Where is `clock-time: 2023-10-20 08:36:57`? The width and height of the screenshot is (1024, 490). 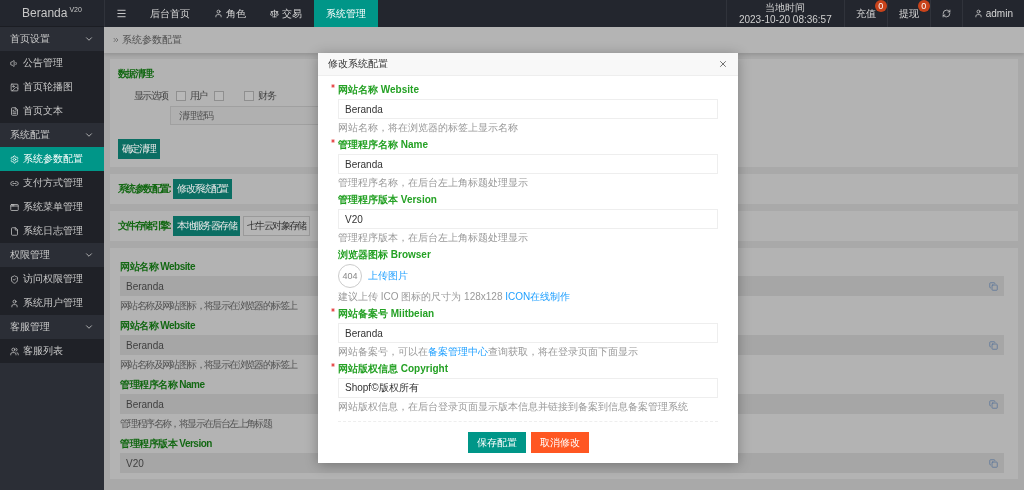 clock-time: 2023-10-20 08:36:57 is located at coordinates (785, 19).